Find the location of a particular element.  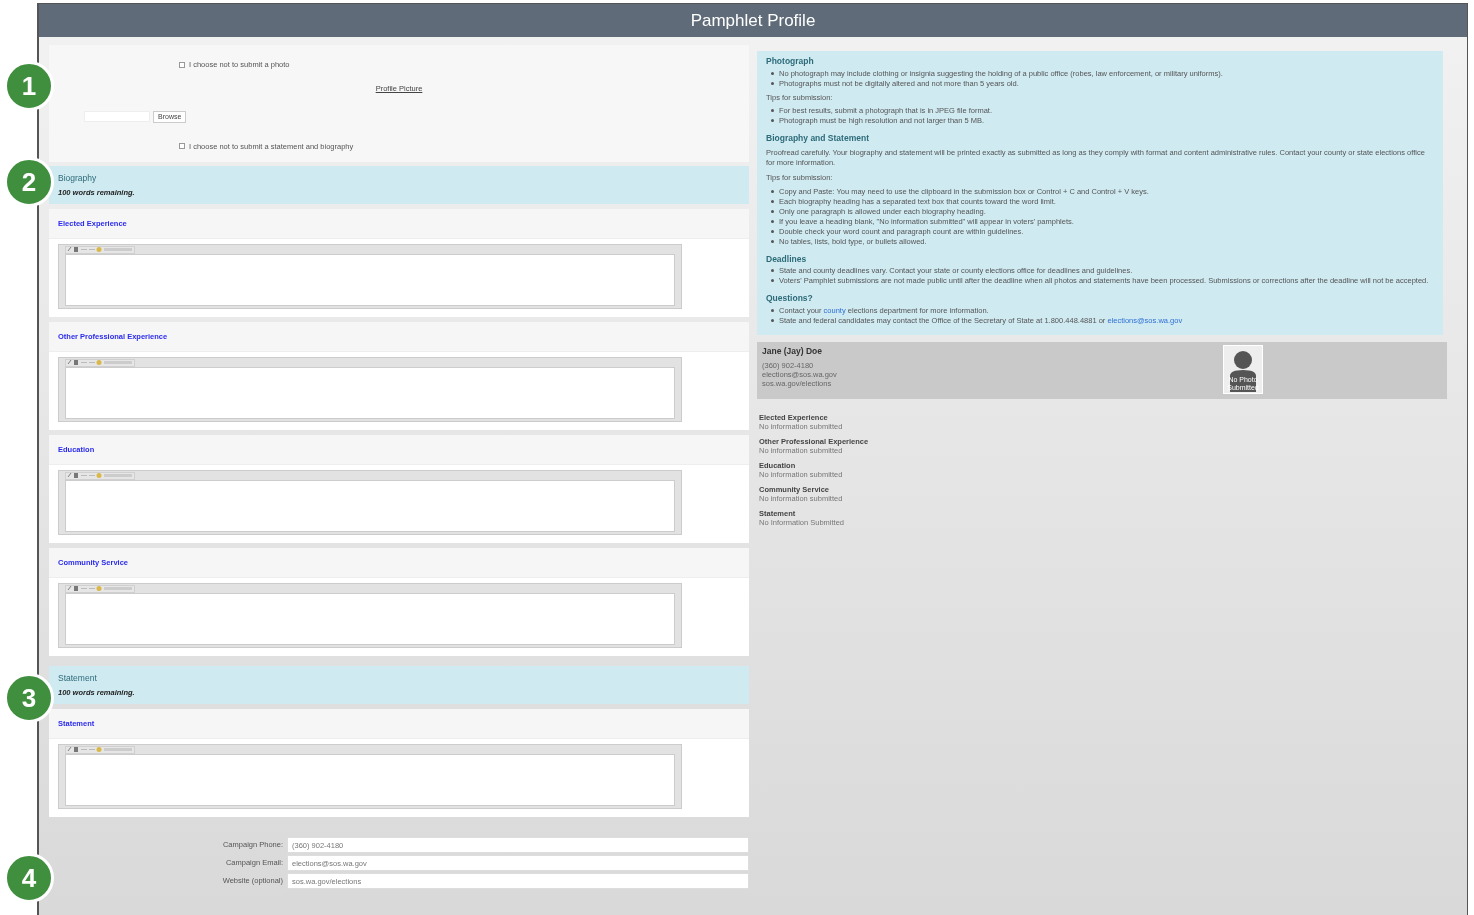

candidate-name: Jane (Jay) Doe is located at coordinates (792, 351).